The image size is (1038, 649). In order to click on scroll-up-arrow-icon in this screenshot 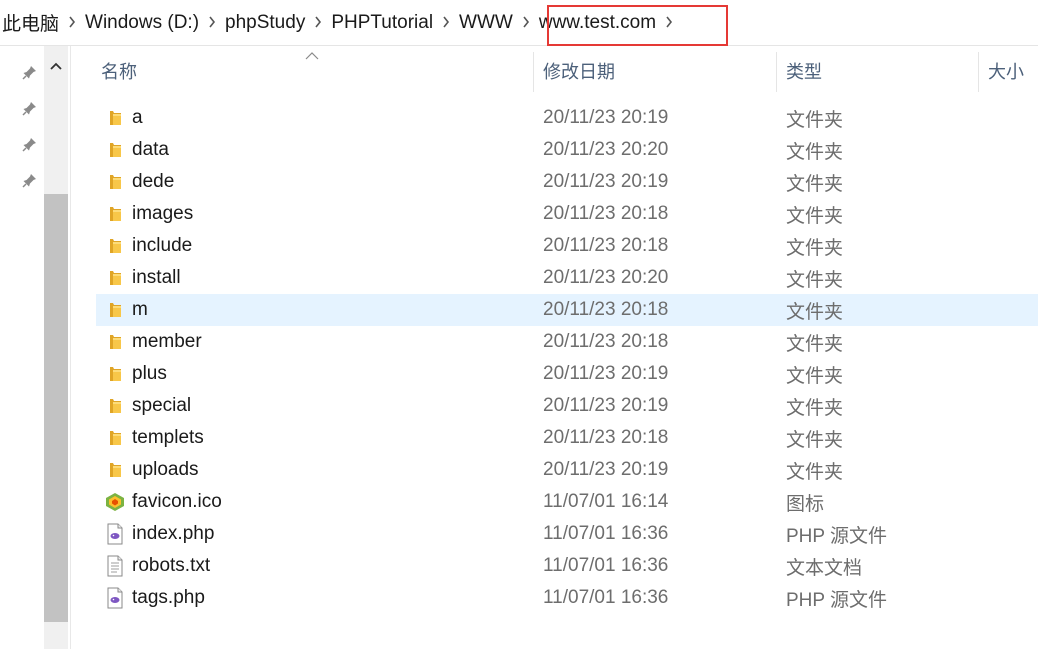, I will do `click(56, 66)`.